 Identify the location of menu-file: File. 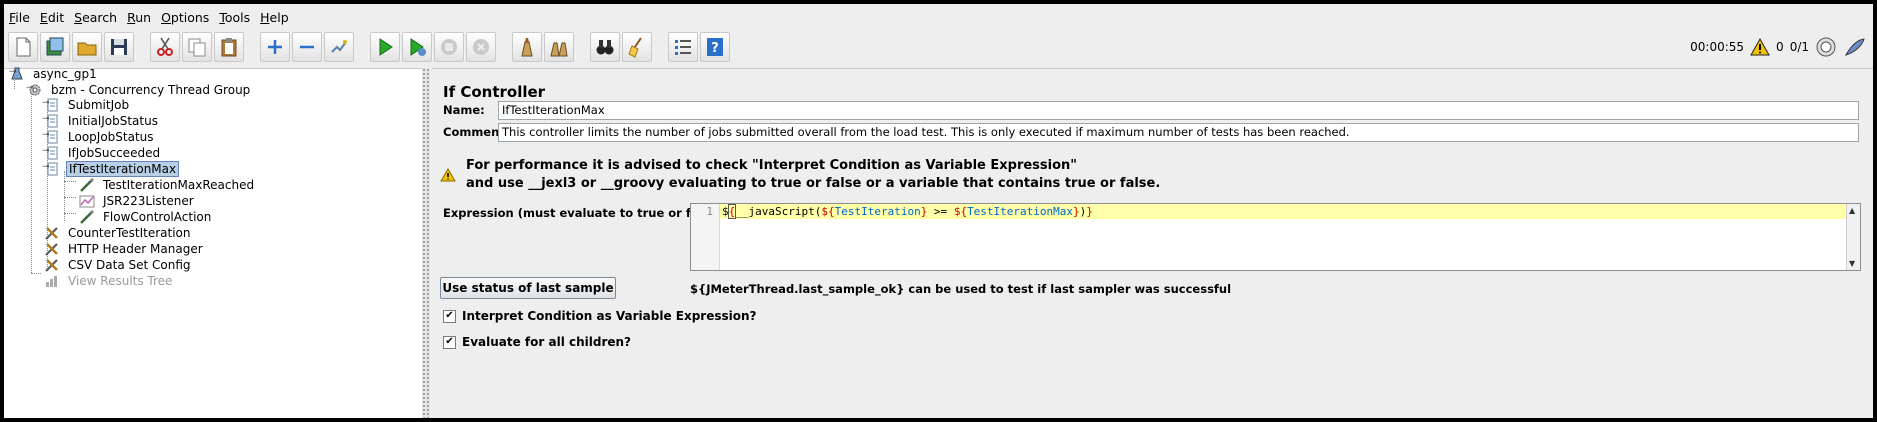
(19, 17).